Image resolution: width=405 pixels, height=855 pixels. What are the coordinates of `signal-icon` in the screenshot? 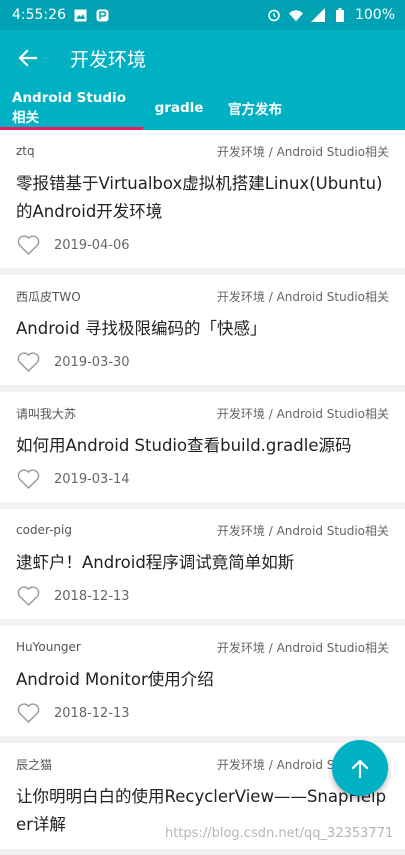 It's located at (317, 15).